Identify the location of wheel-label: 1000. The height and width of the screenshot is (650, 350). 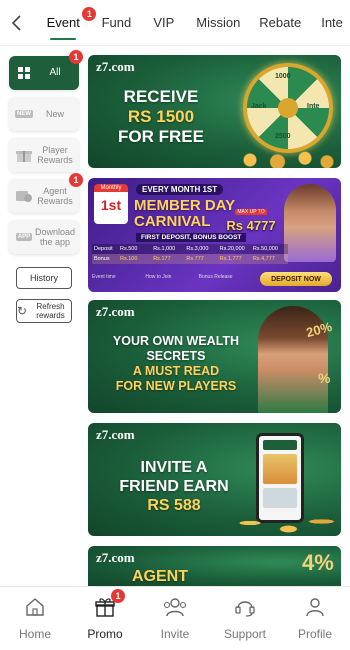
(283, 76).